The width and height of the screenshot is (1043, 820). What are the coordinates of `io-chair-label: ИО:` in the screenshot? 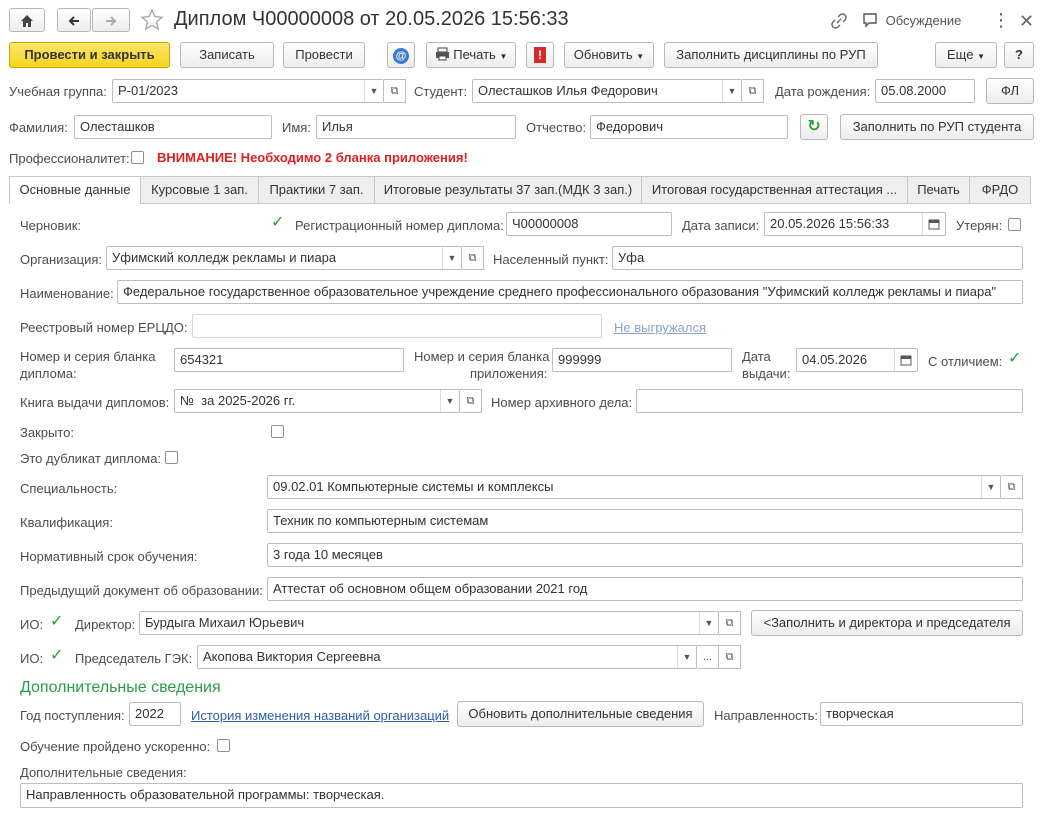 It's located at (32, 658).